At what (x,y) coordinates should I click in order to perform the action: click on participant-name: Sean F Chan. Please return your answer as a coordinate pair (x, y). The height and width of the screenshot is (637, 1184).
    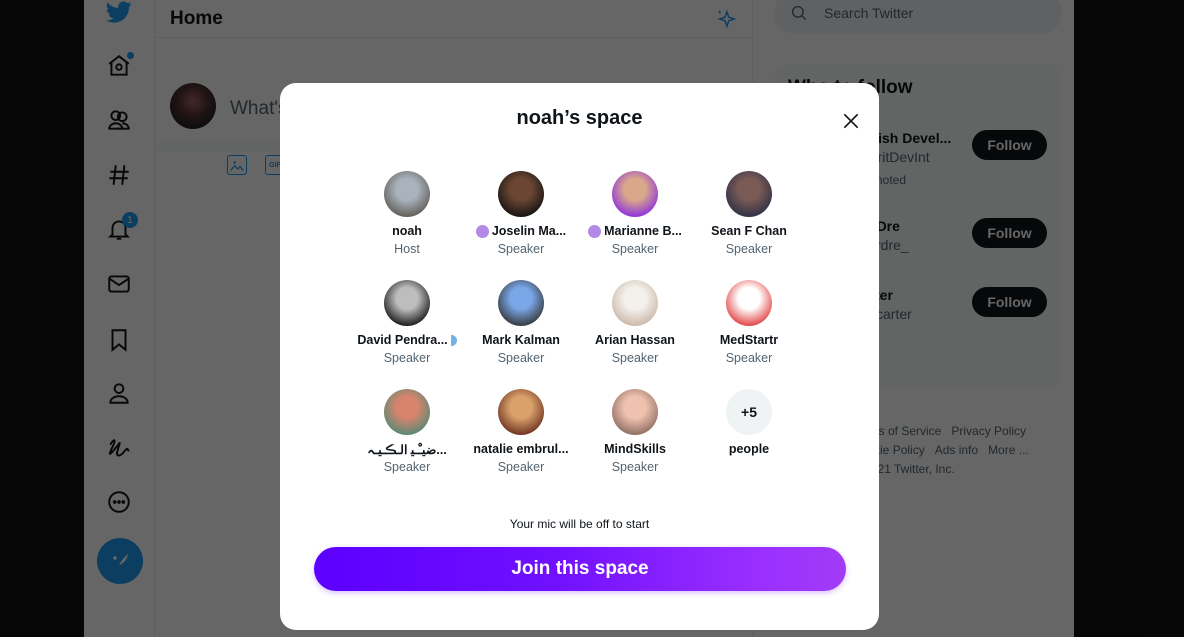
    Looking at the image, I should click on (749, 231).